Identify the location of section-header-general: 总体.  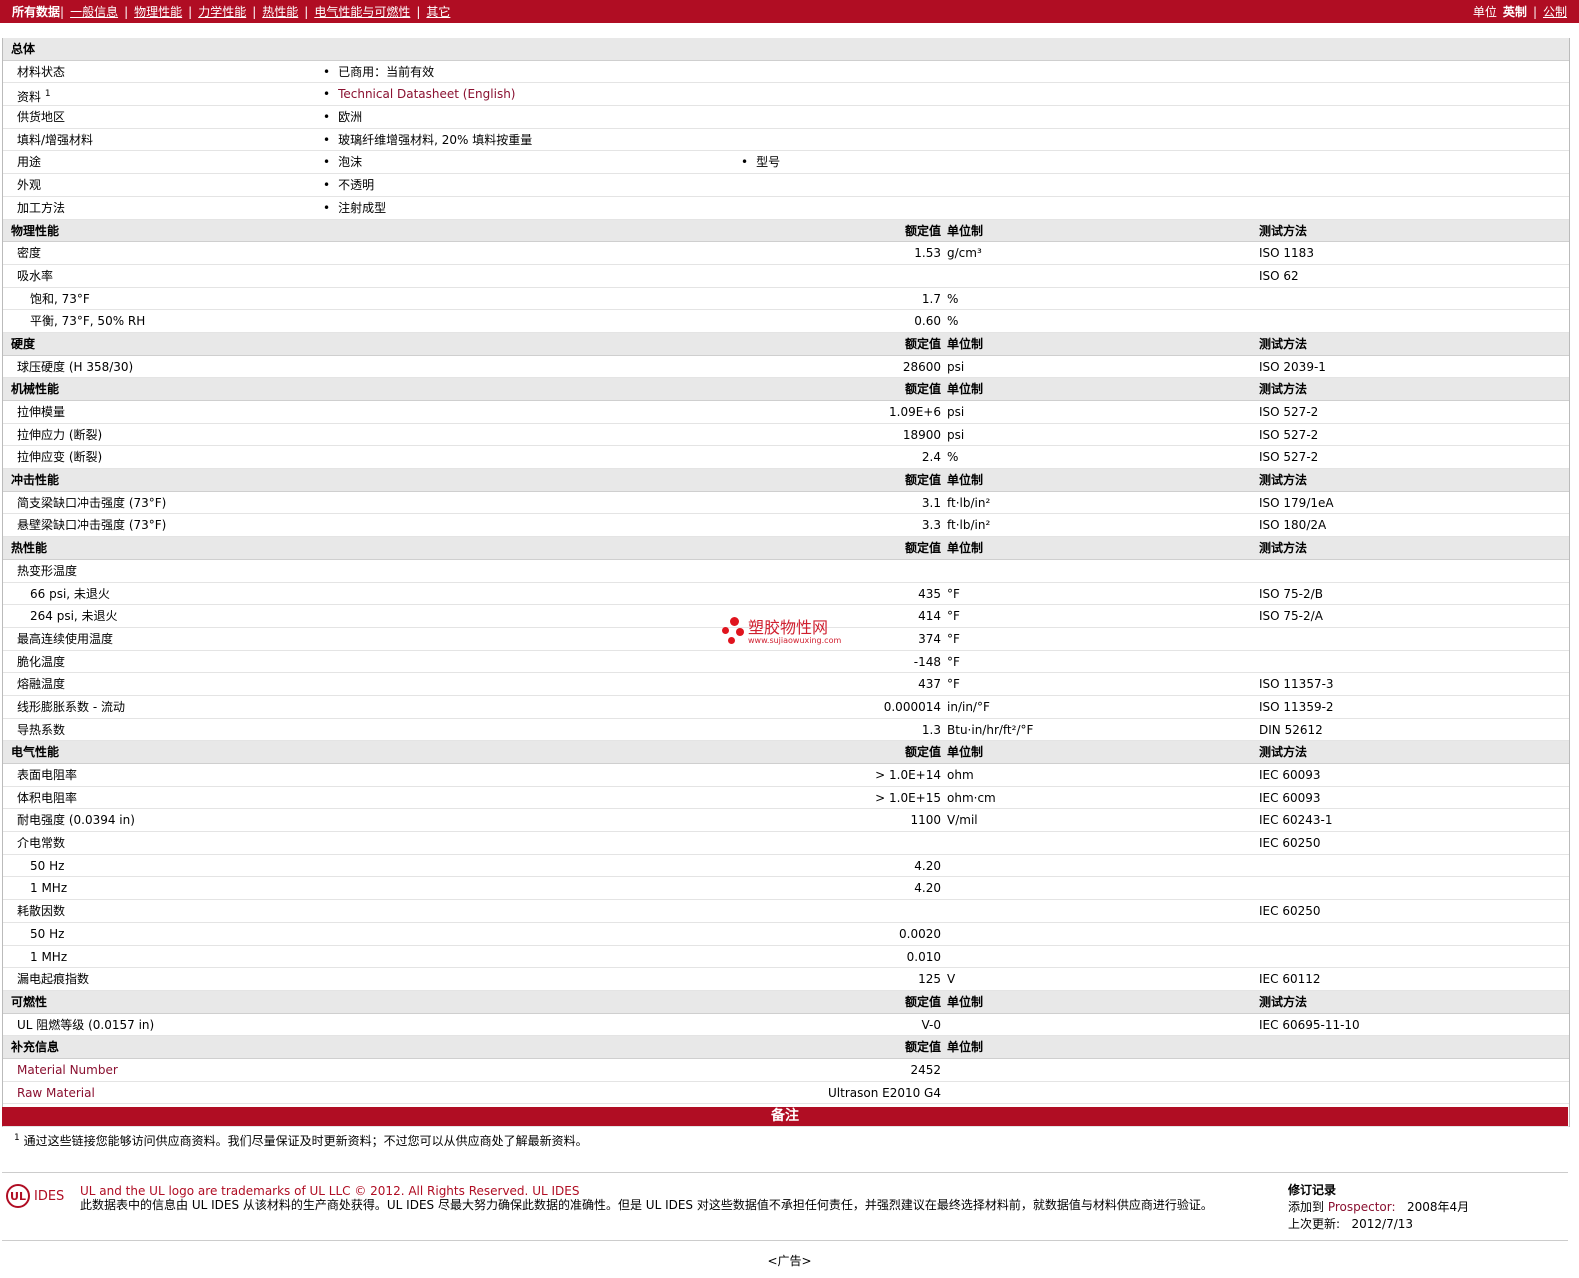
(786, 49).